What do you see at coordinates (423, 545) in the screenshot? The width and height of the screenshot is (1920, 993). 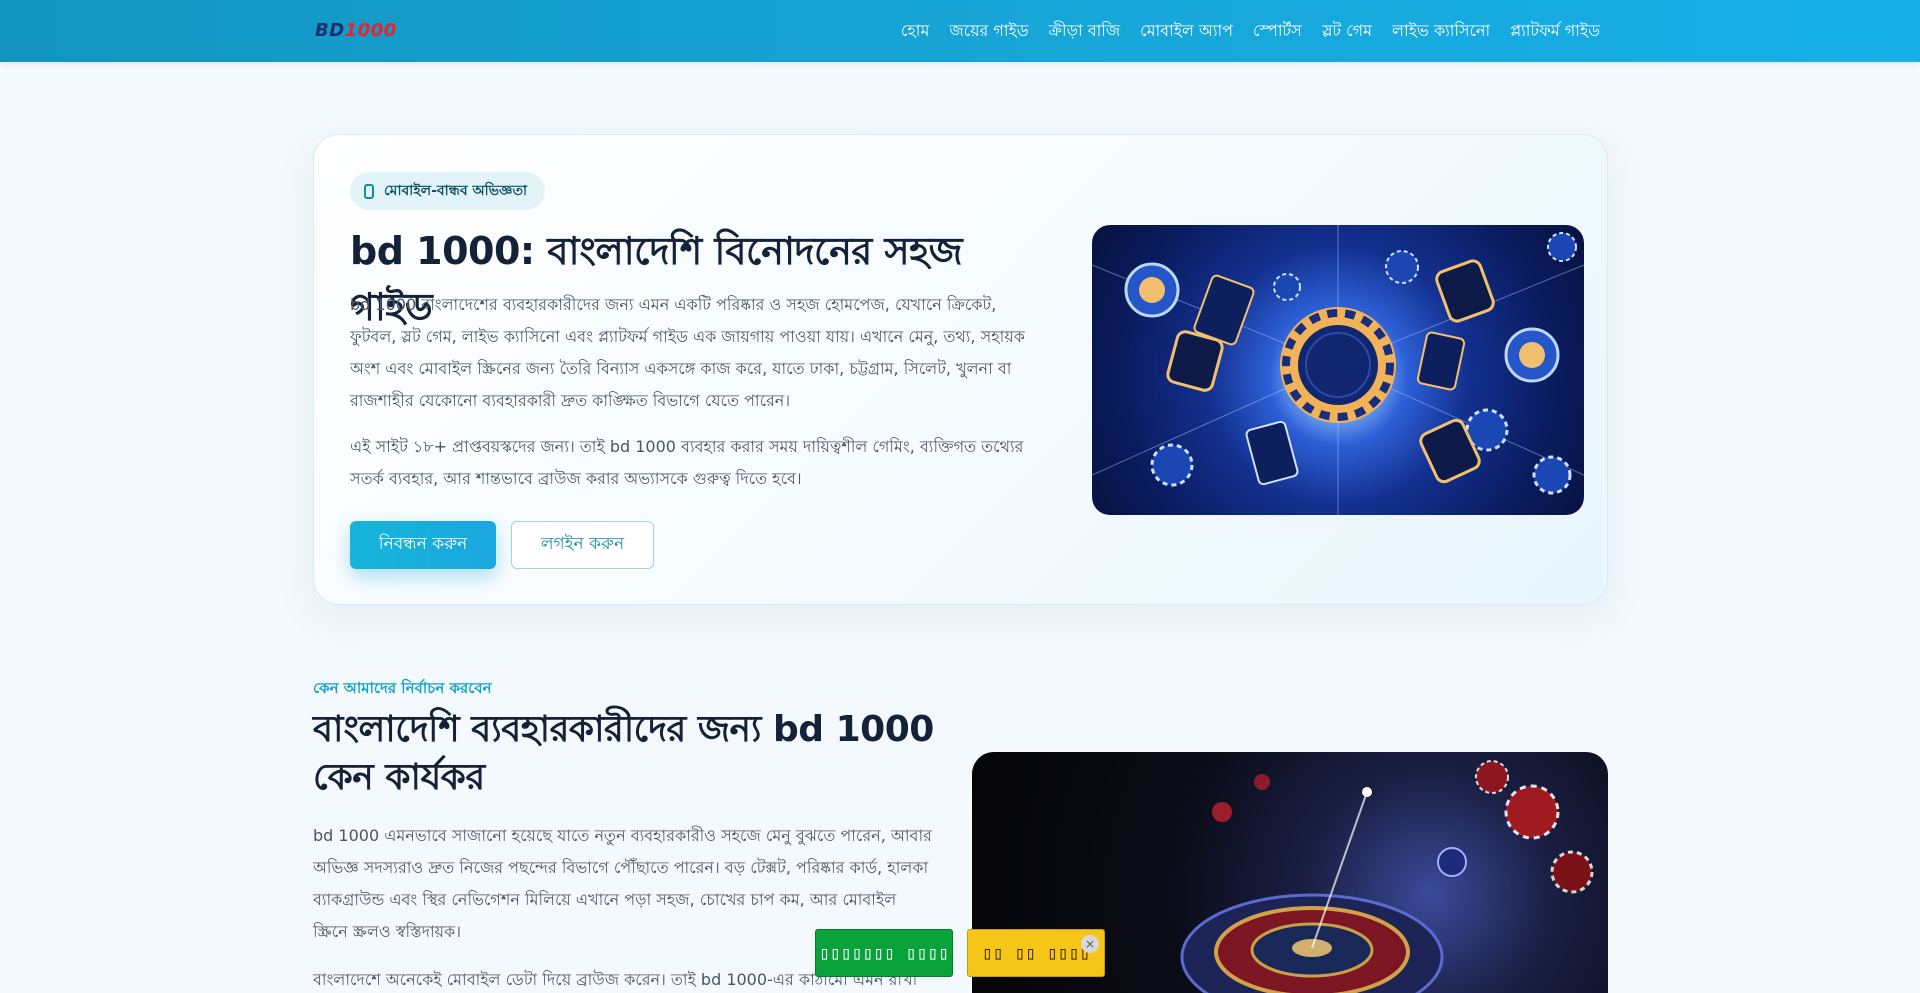 I see `register-button: নিবন্ধন করুন` at bounding box center [423, 545].